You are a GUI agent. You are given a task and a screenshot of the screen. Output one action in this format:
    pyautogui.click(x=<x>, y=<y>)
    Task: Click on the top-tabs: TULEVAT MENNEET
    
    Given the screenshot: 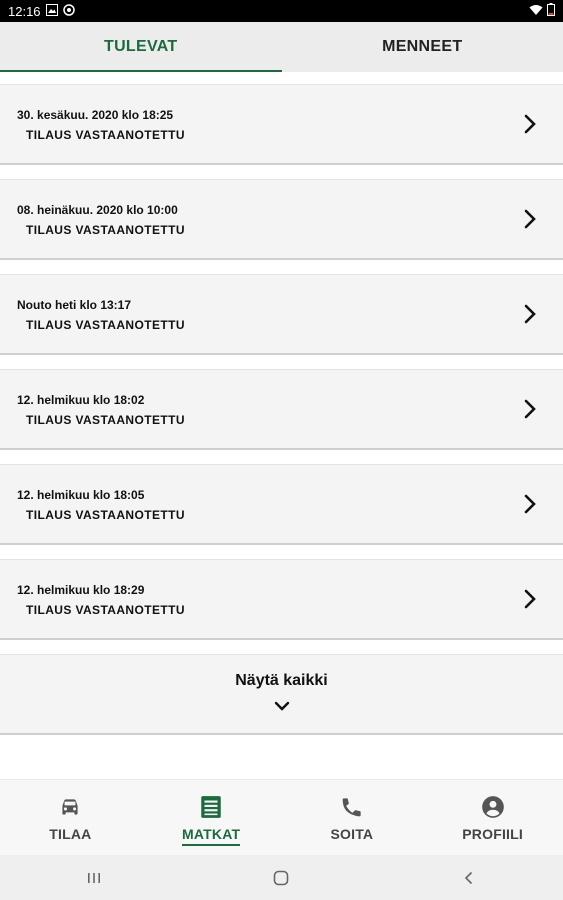 What is the action you would take?
    pyautogui.click(x=281, y=47)
    